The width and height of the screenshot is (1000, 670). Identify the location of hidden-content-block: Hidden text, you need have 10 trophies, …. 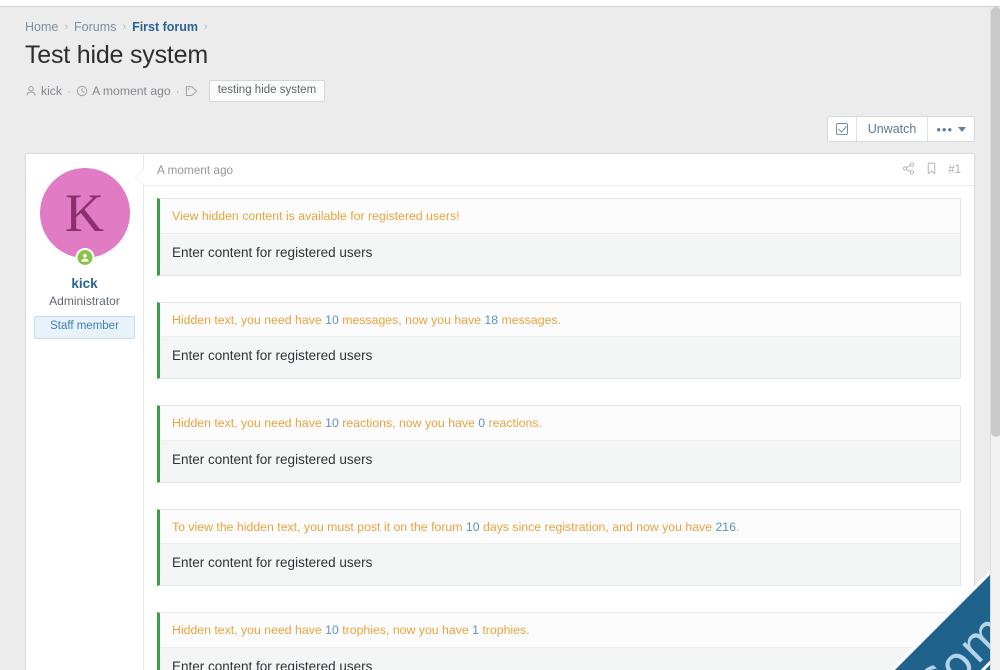
(559, 641).